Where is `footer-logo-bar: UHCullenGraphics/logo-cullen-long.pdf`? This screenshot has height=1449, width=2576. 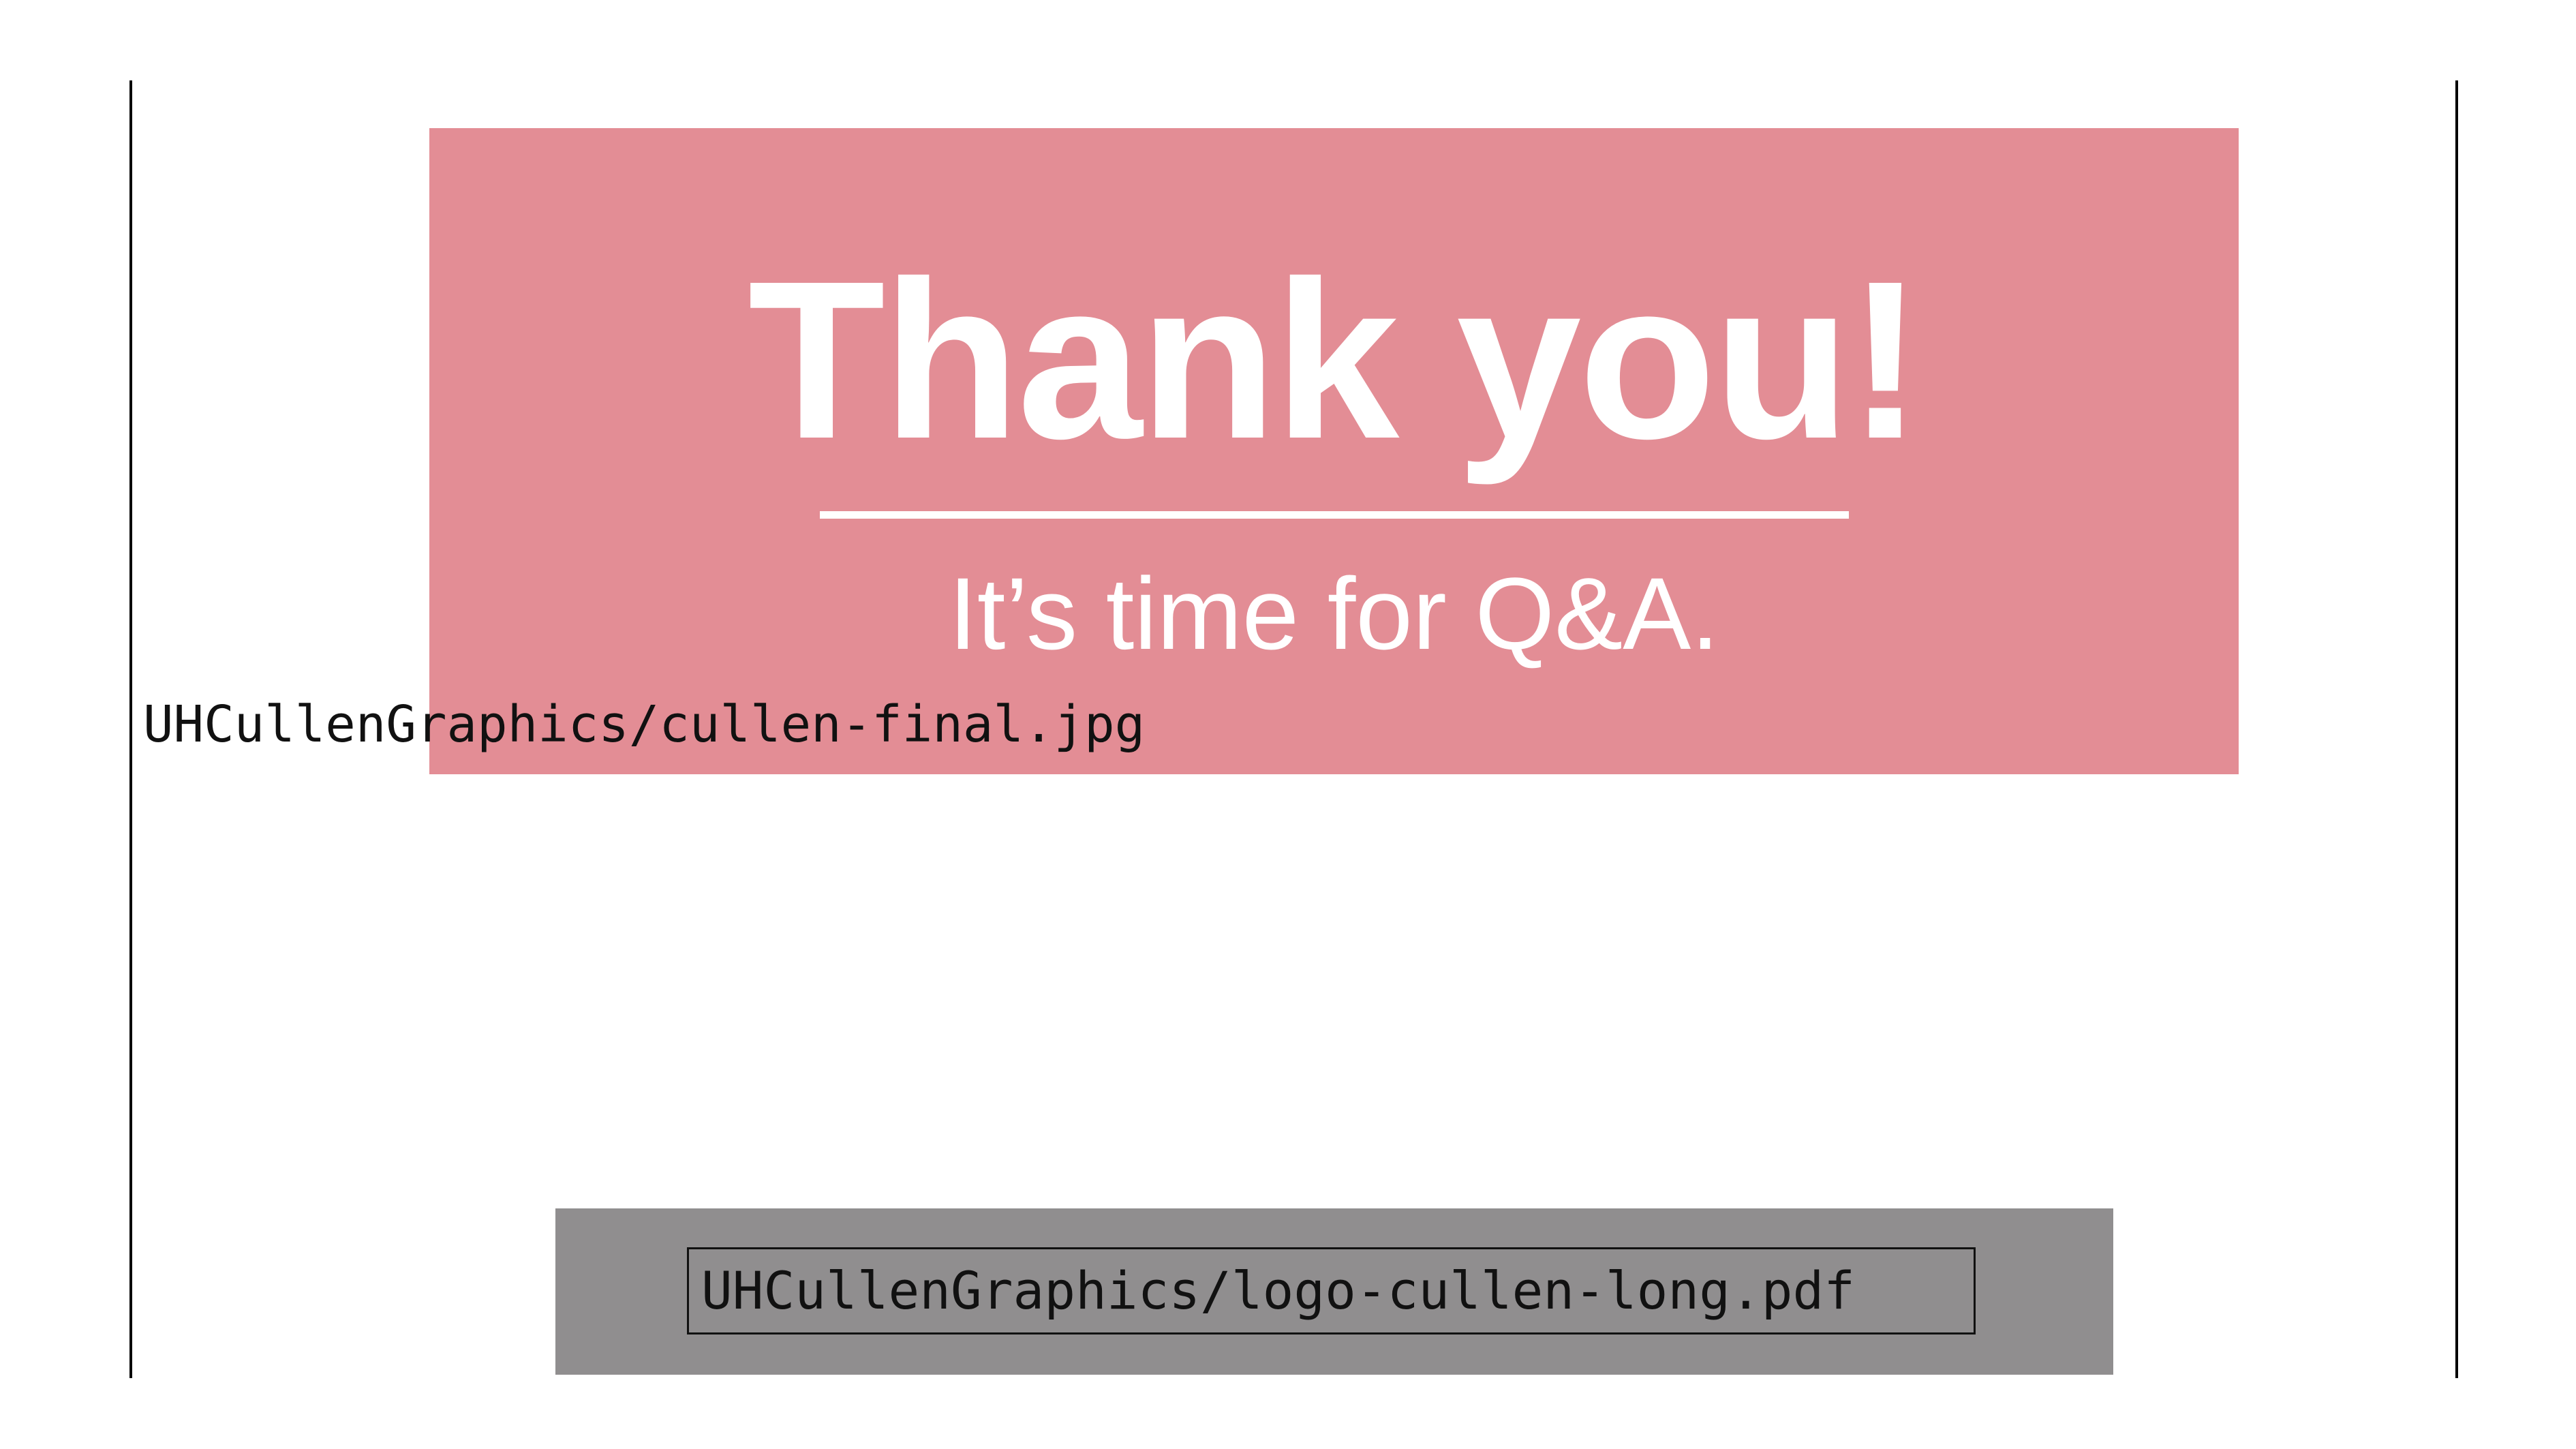 footer-logo-bar: UHCullenGraphics/logo-cullen-long.pdf is located at coordinates (1334, 1291).